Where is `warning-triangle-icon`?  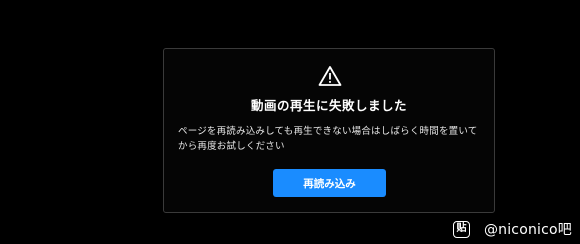 warning-triangle-icon is located at coordinates (330, 76).